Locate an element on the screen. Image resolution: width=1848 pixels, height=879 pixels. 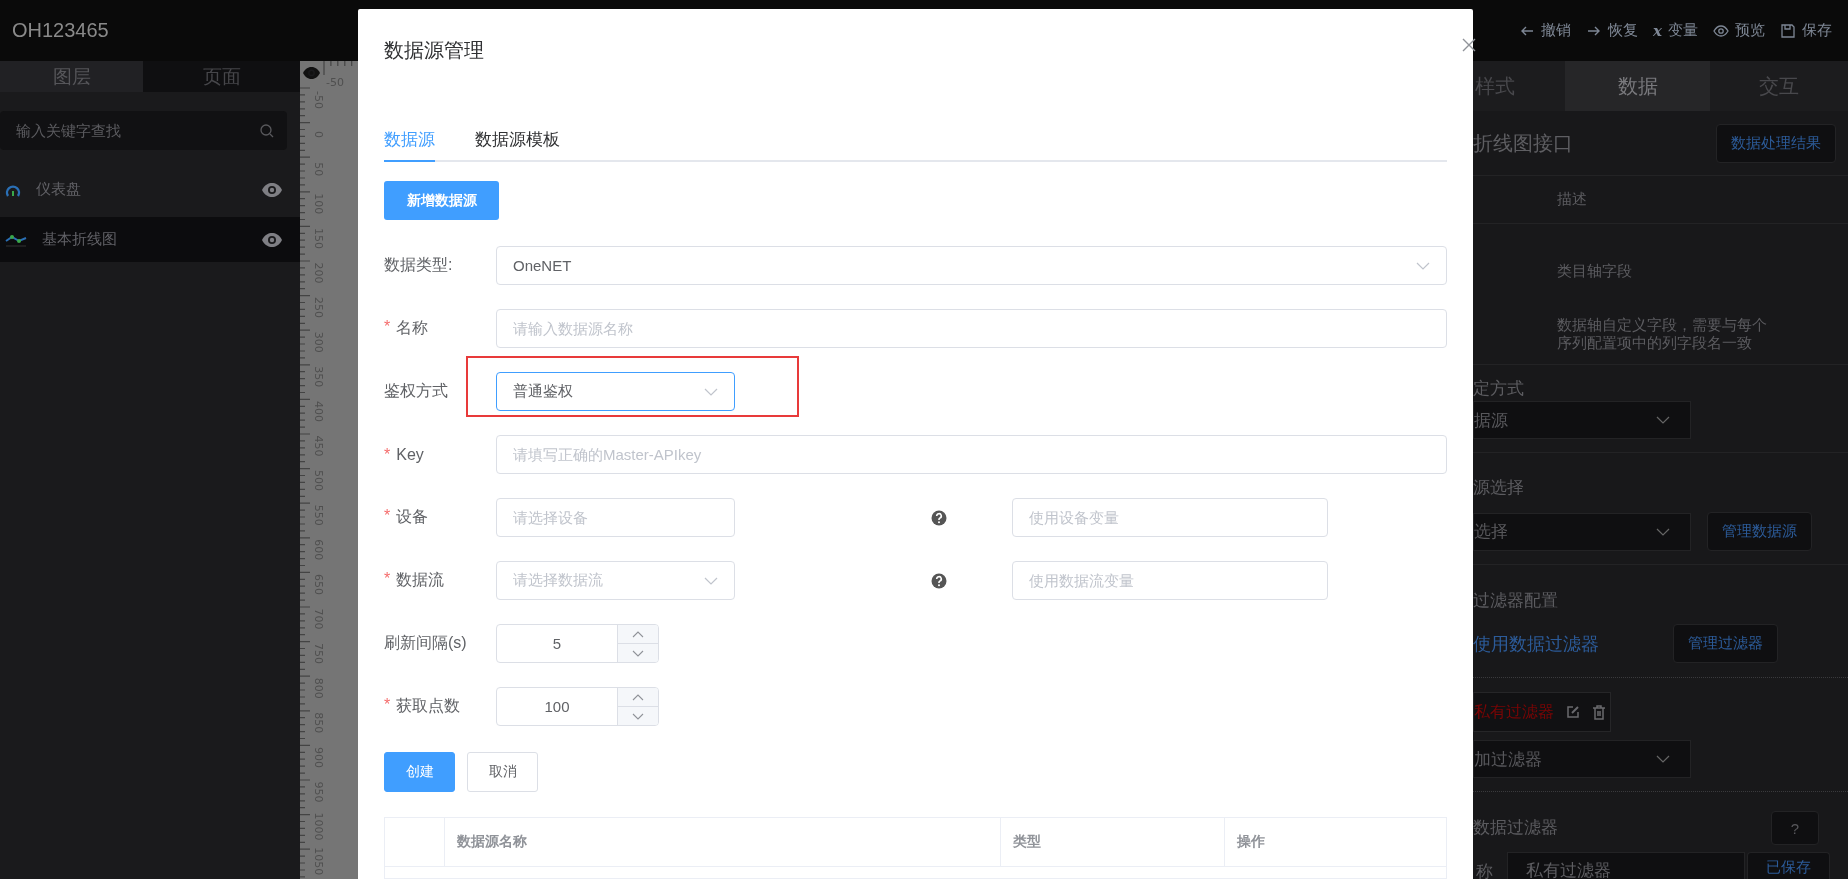
filter-tag: 私有过滤器 is located at coordinates (1542, 712).